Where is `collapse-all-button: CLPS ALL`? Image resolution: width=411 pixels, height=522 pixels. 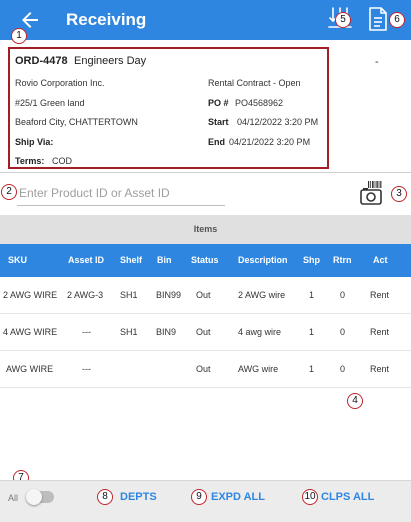
collapse-all-button: CLPS ALL is located at coordinates (347, 497).